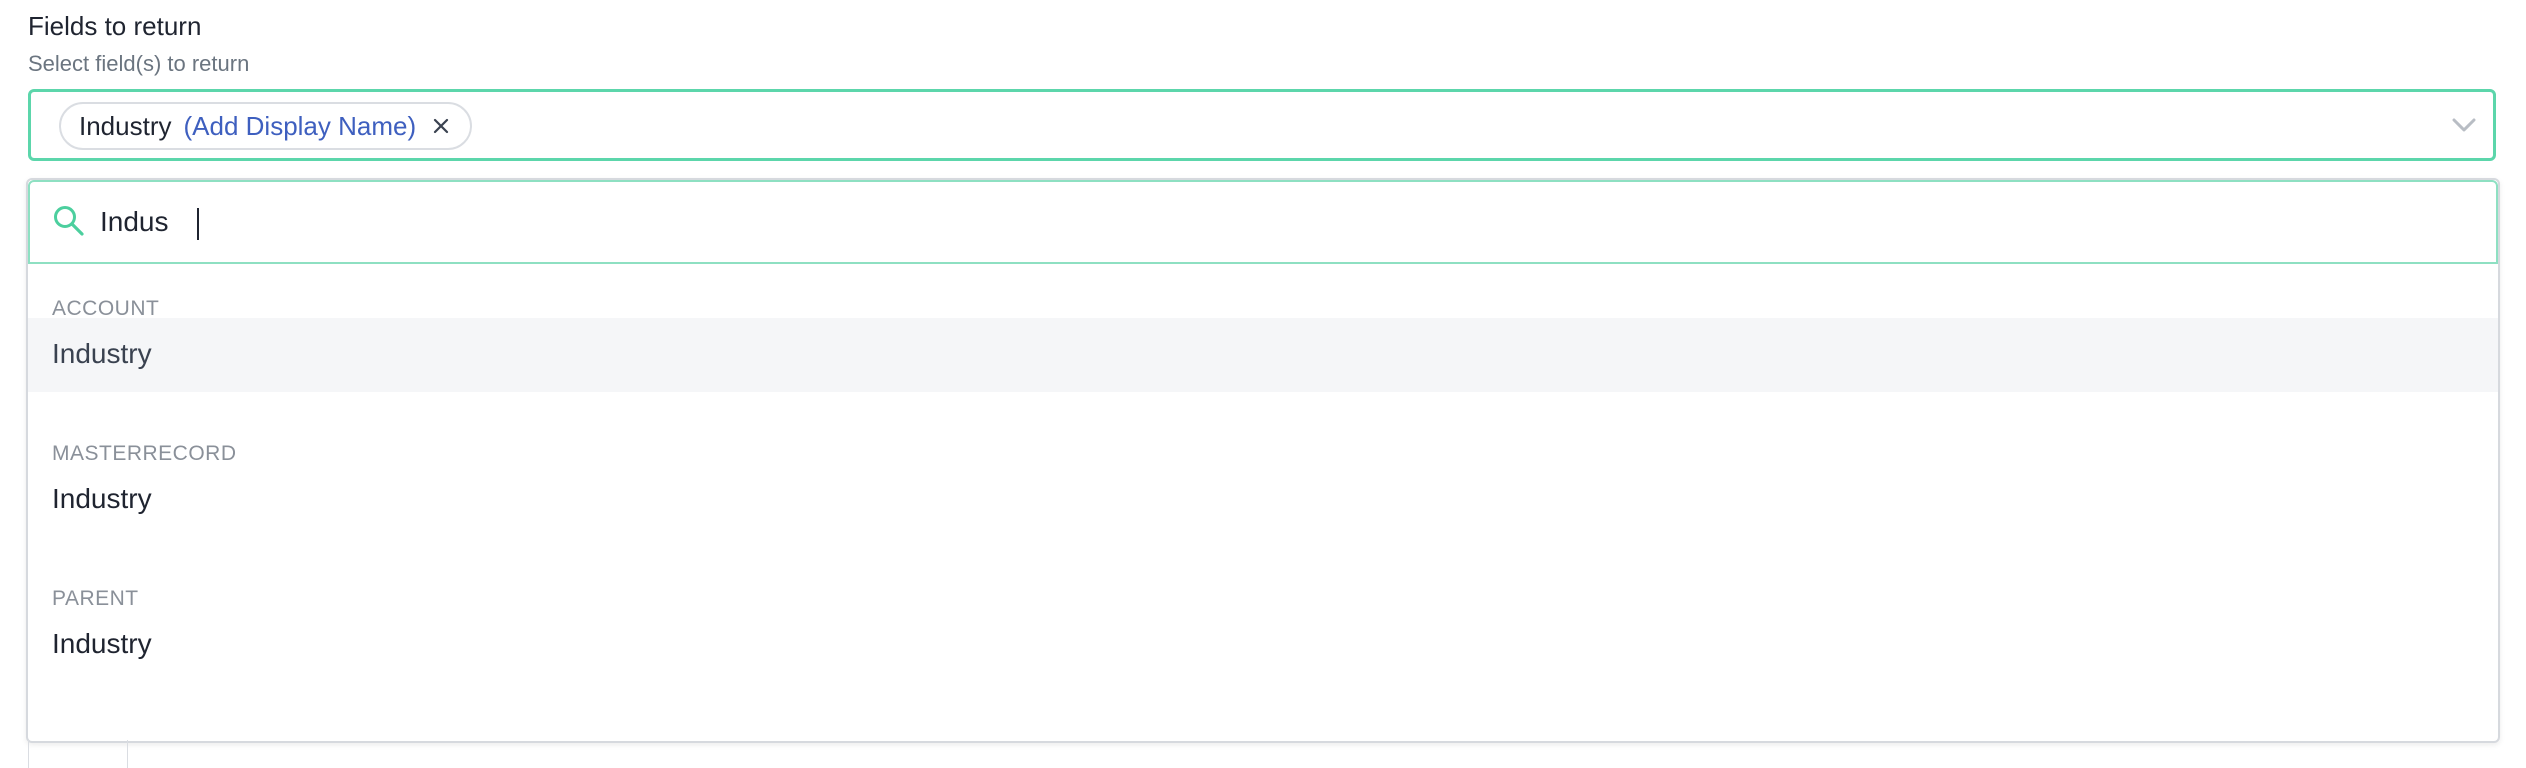 This screenshot has height=768, width=2526. Describe the element at coordinates (115, 26) in the screenshot. I see `field-title: Fields to return` at that location.